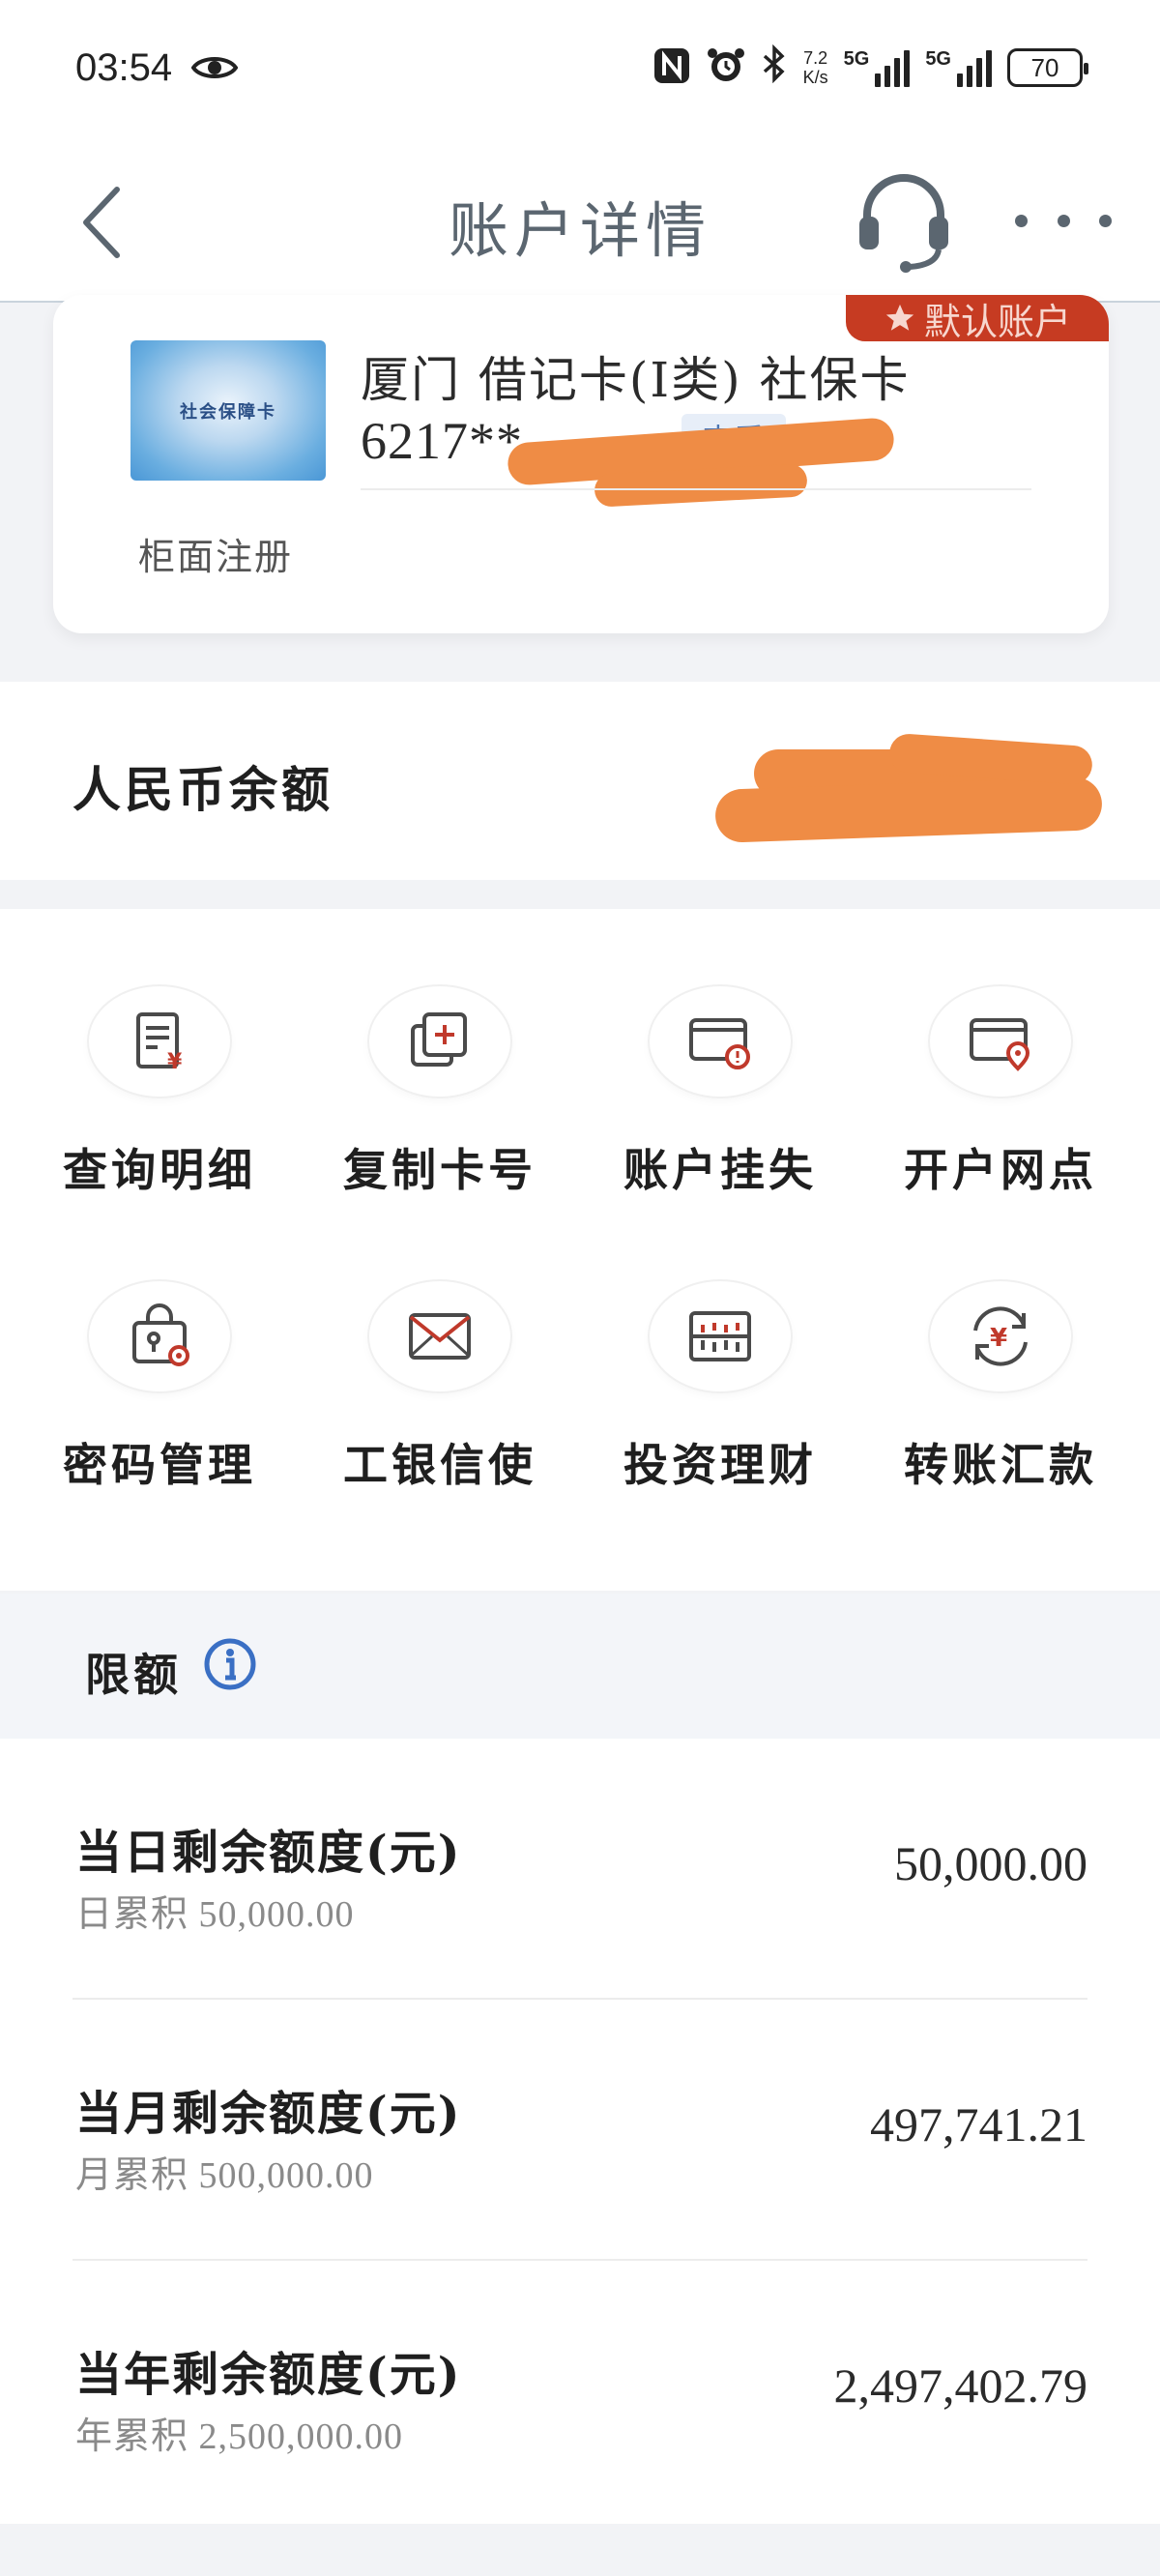  What do you see at coordinates (159, 1336) in the screenshot?
I see `lock-gear-icon` at bounding box center [159, 1336].